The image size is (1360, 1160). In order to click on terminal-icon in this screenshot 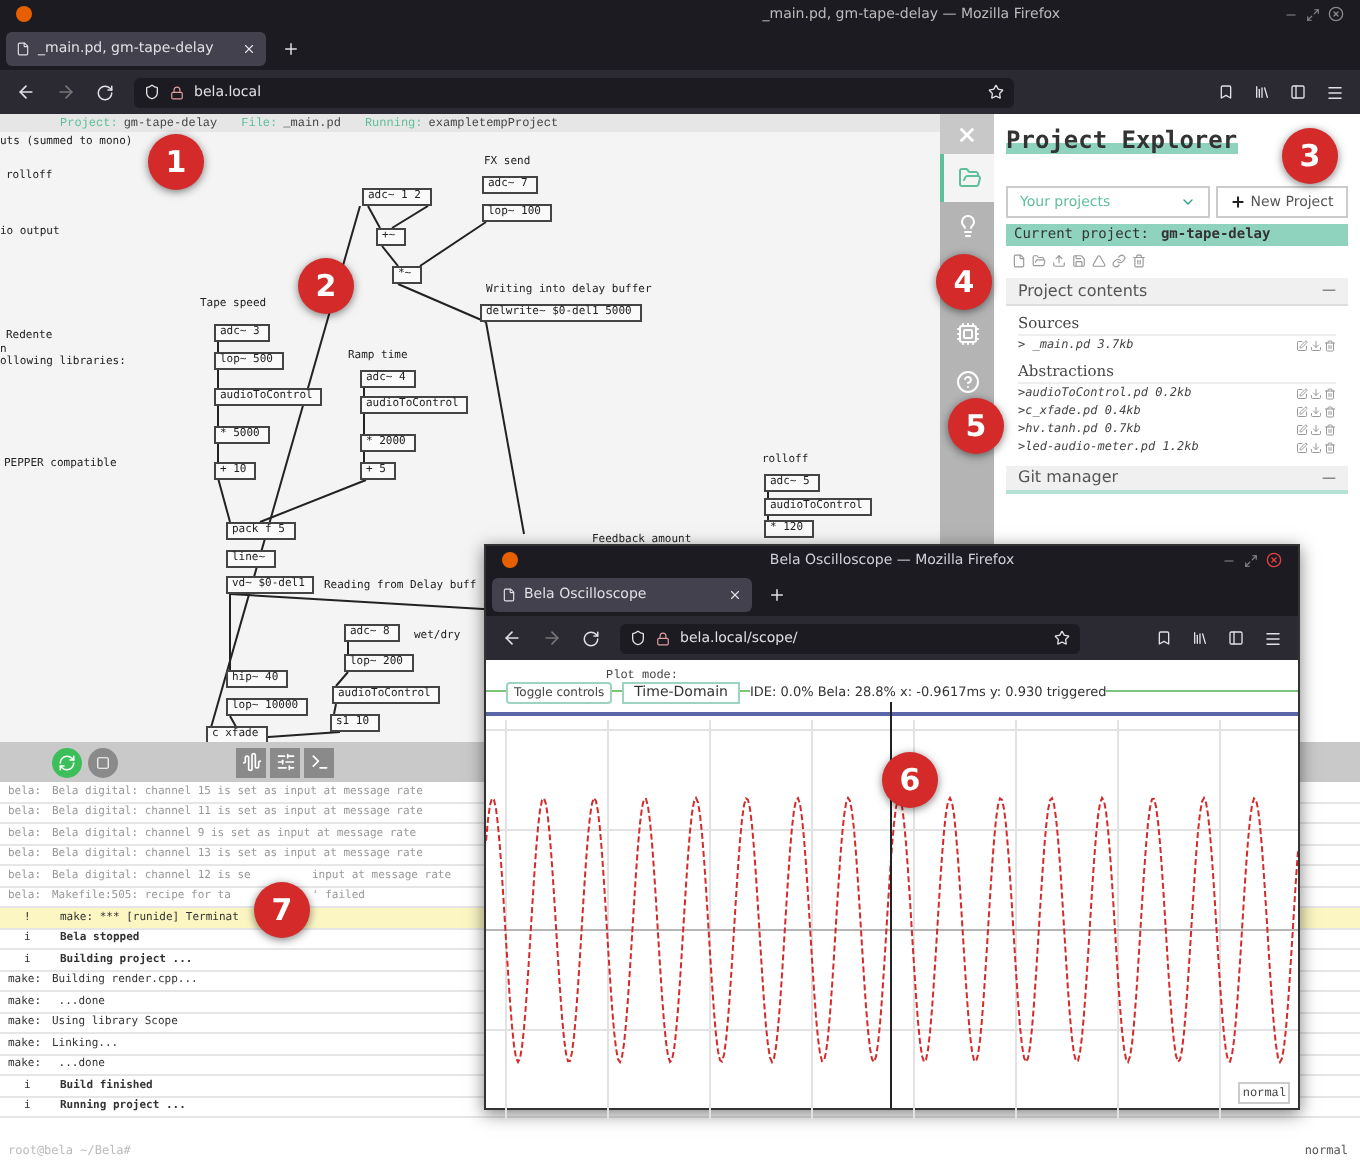, I will do `click(319, 762)`.